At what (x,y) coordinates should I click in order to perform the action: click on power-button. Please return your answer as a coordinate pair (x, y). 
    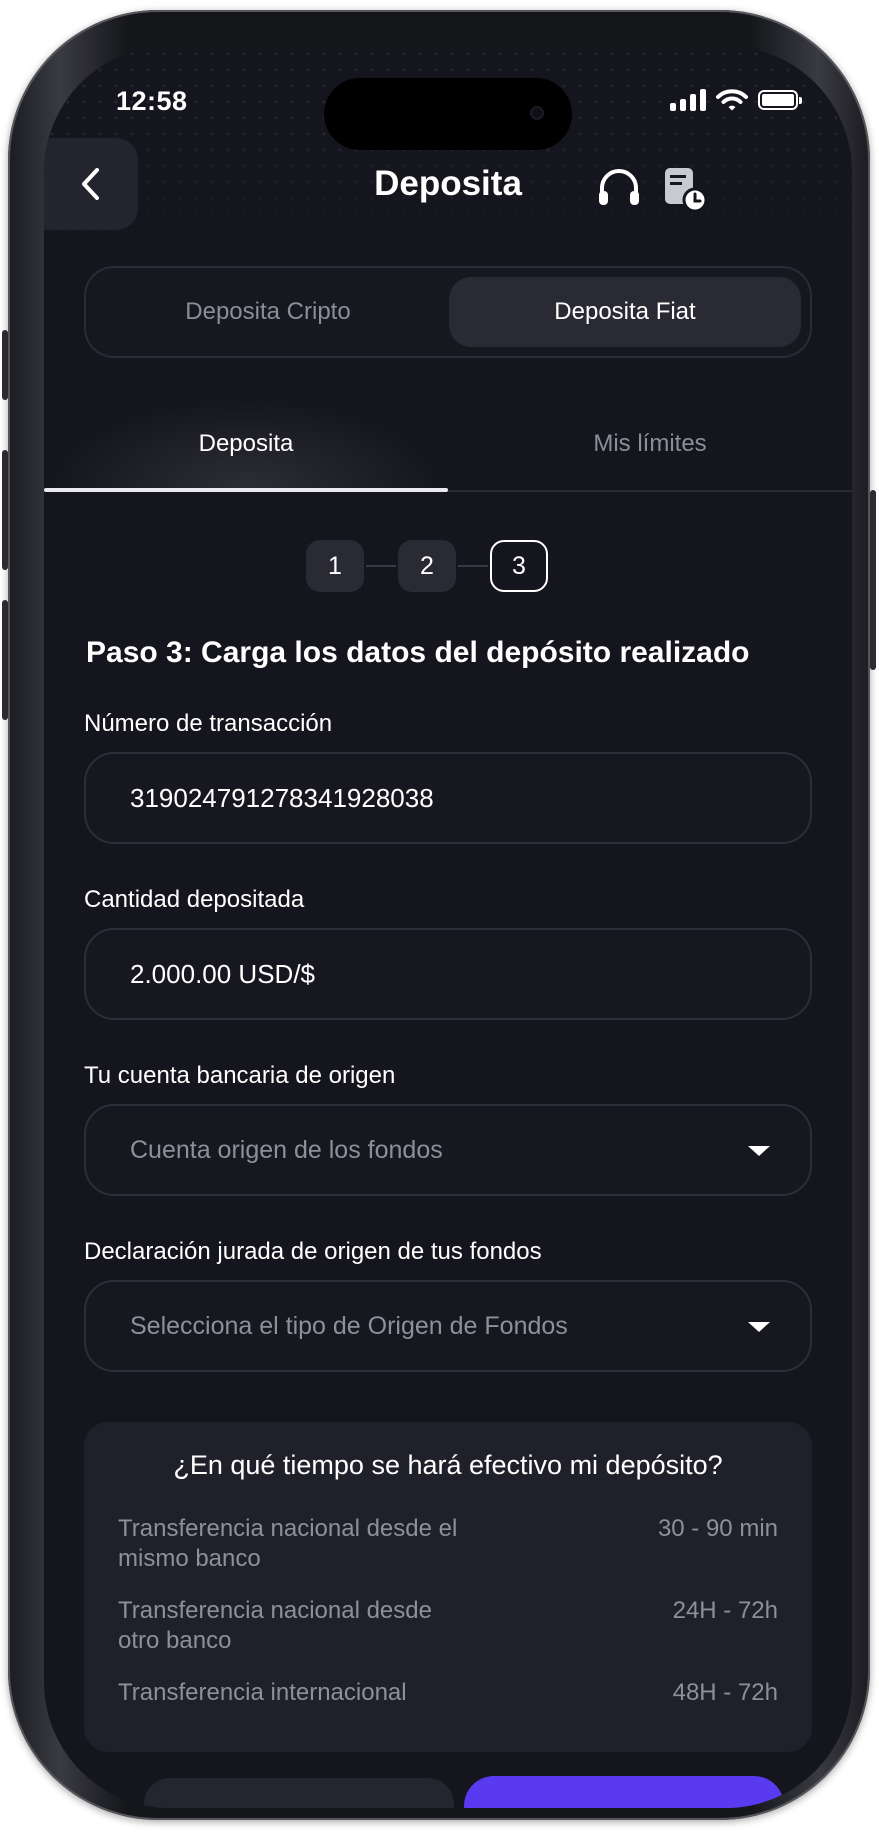
    Looking at the image, I should click on (873, 580).